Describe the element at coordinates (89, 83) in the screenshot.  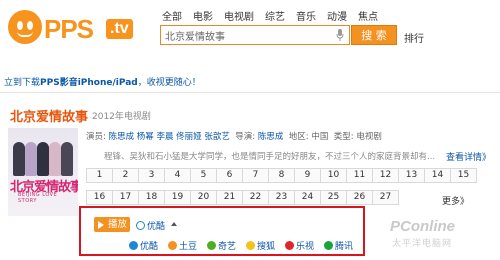
I see `promo-brand: PPS影音iPhone/iPad` at that location.